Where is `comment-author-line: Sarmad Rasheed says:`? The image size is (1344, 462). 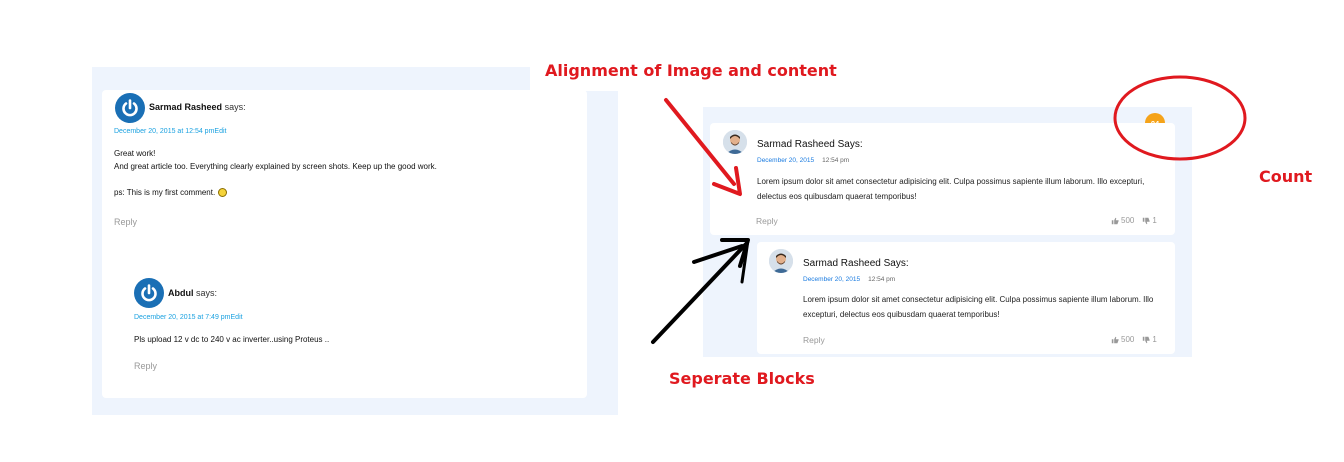 comment-author-line: Sarmad Rasheed says: is located at coordinates (197, 107).